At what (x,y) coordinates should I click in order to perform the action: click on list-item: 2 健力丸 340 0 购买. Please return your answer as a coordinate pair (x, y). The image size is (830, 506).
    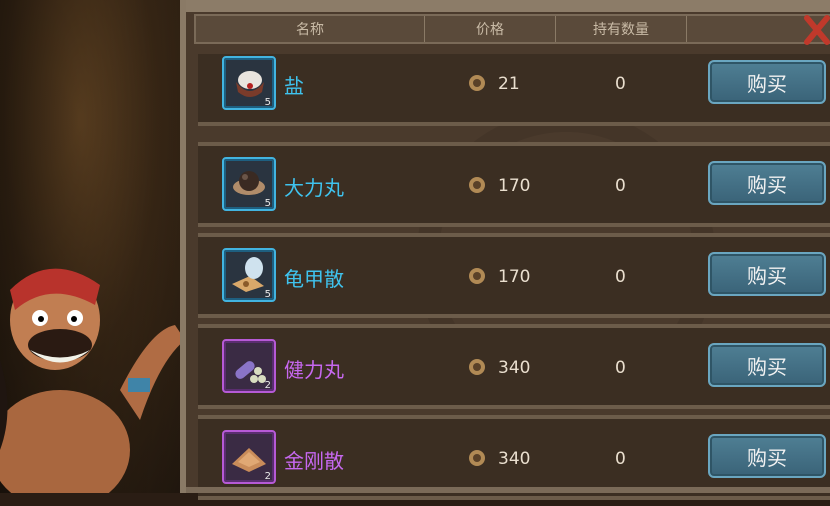
    Looking at the image, I should click on (514, 366).